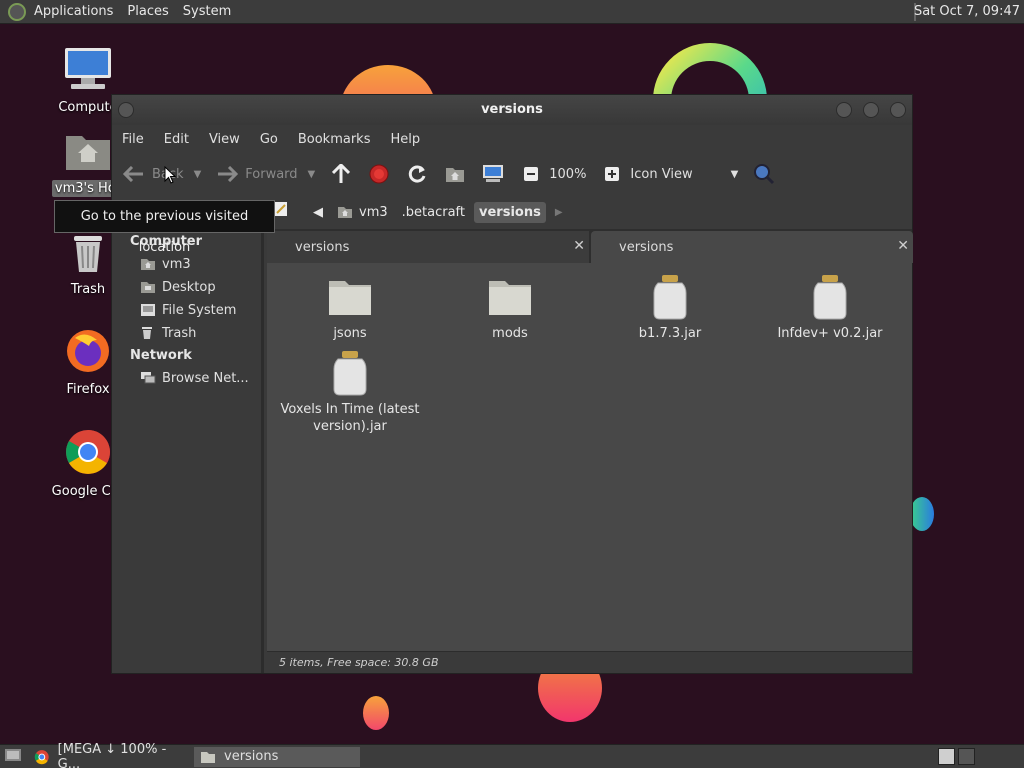 This screenshot has height=768, width=1024. Describe the element at coordinates (510, 333) in the screenshot. I see `file-name: mods` at that location.